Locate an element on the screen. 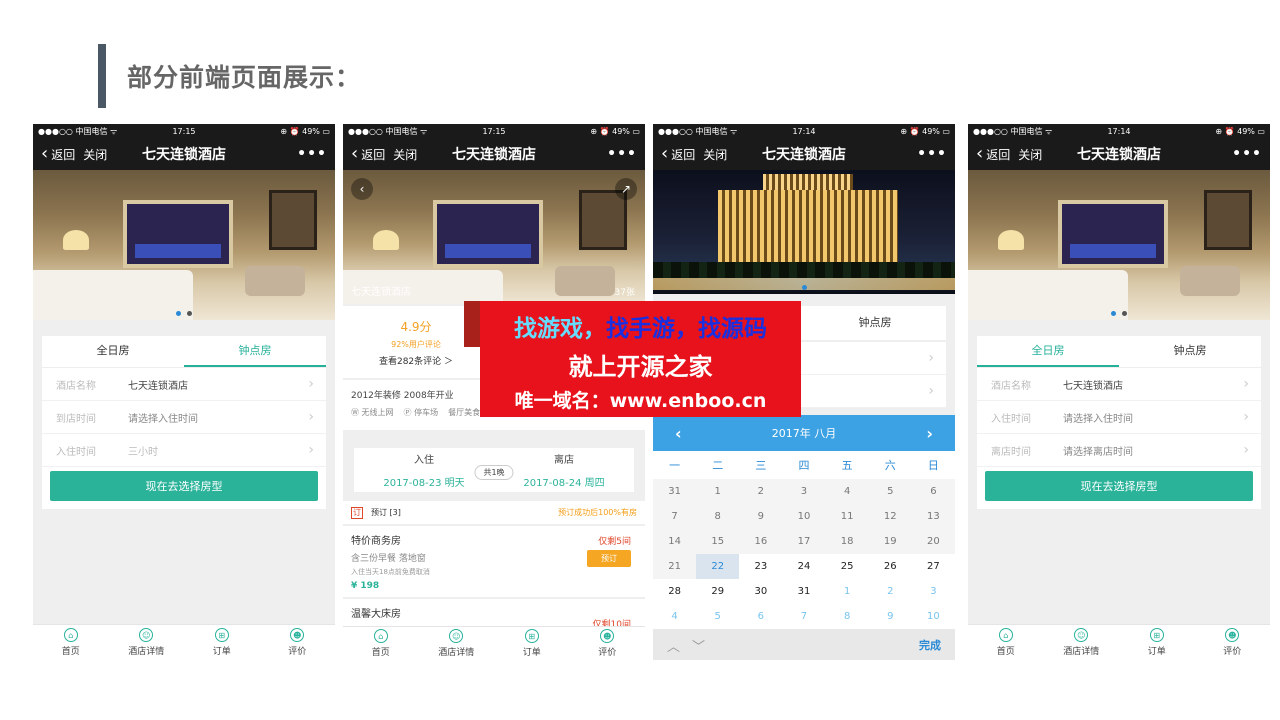  calendar-day: 30 is located at coordinates (761, 591).